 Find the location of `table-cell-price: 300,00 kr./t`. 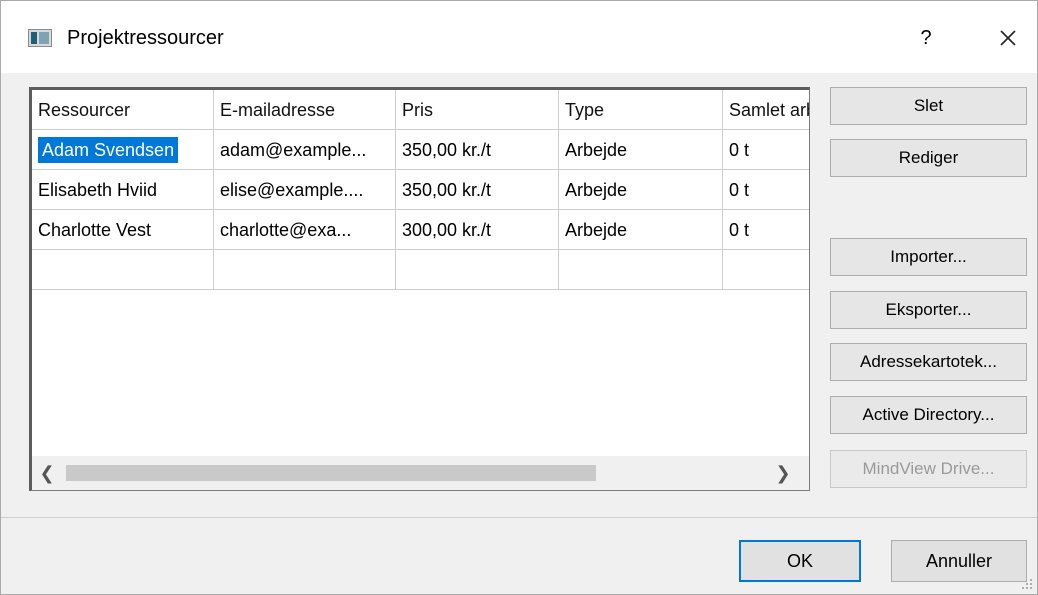

table-cell-price: 300,00 kr./t is located at coordinates (477, 230).